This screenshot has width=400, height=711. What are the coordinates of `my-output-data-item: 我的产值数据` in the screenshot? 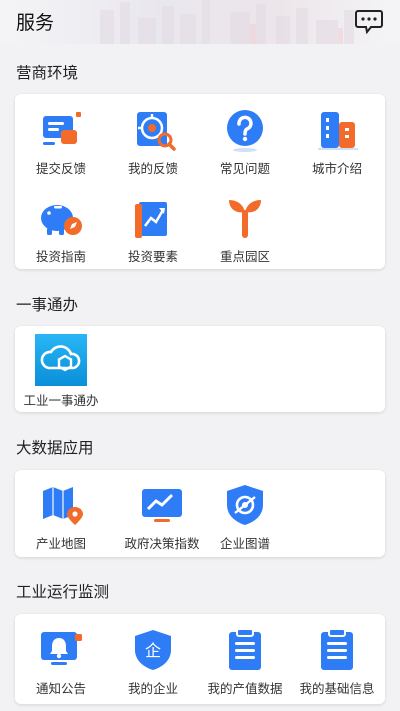 It's located at (245, 659).